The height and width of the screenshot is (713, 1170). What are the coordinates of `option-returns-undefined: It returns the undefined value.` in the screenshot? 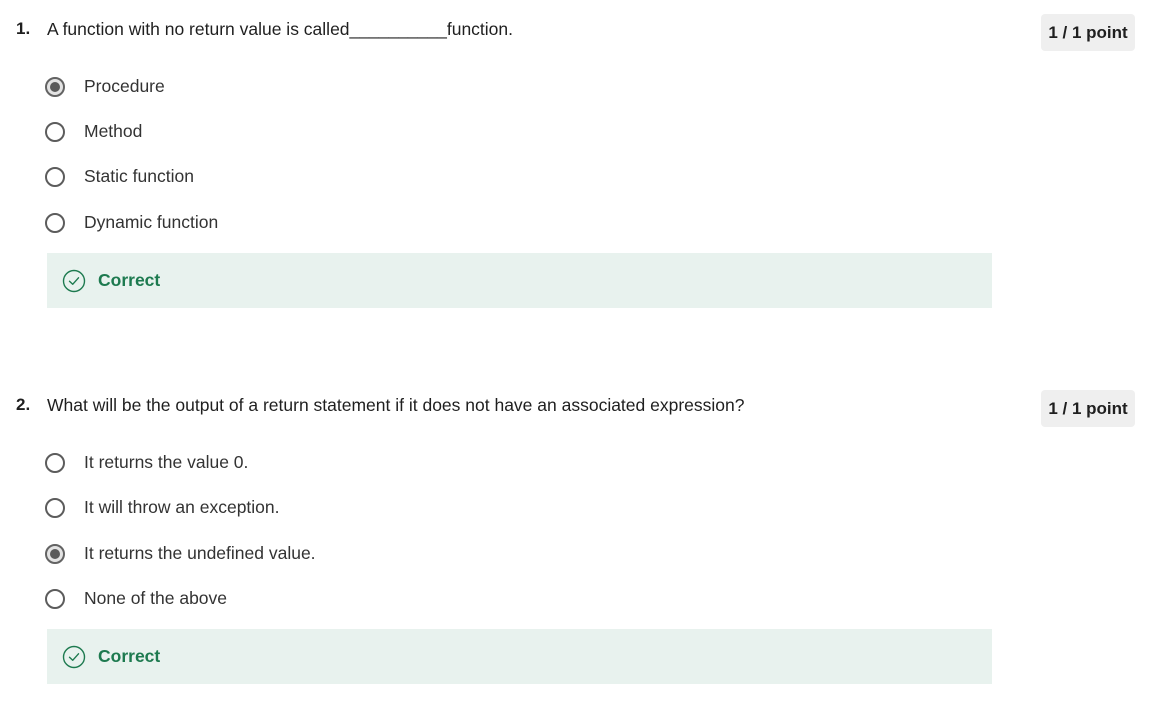 It's located at (180, 553).